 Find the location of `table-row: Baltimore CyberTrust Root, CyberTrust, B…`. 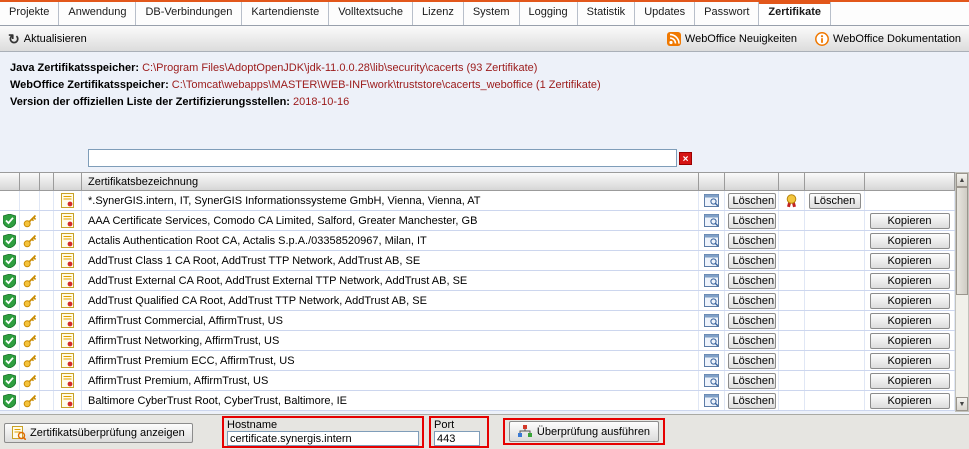

table-row: Baltimore CyberTrust Root, CyberTrust, B… is located at coordinates (477, 401).